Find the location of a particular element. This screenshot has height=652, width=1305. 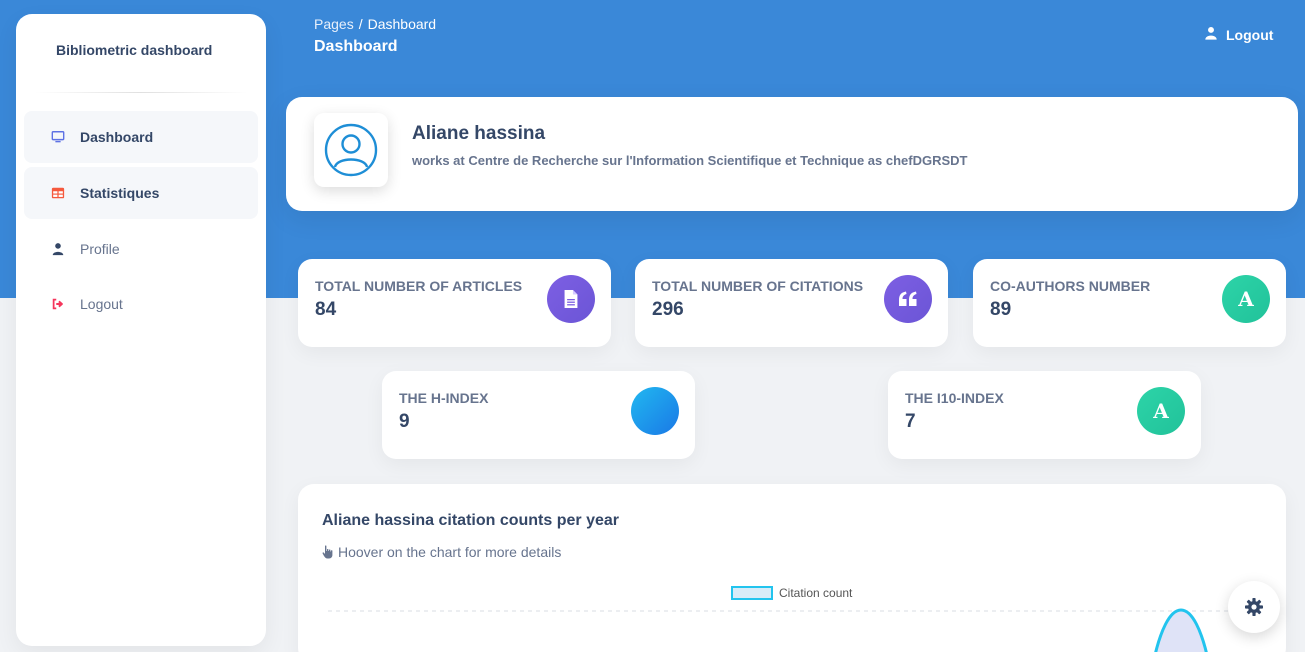

stat-card-citations: TOTAL NUMBER OF CITATIONS 296 is located at coordinates (791, 303).